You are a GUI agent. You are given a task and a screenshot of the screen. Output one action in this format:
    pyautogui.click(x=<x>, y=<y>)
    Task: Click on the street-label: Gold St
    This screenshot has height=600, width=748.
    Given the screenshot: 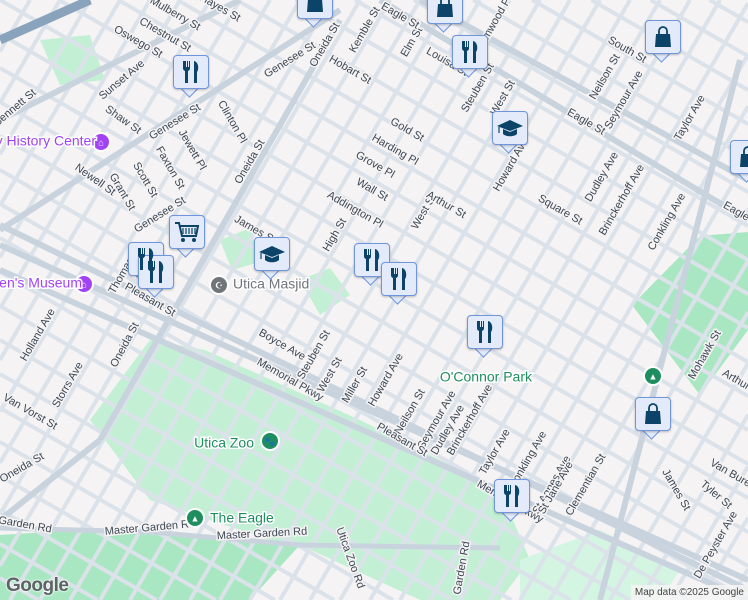 What is the action you would take?
    pyautogui.click(x=407, y=130)
    